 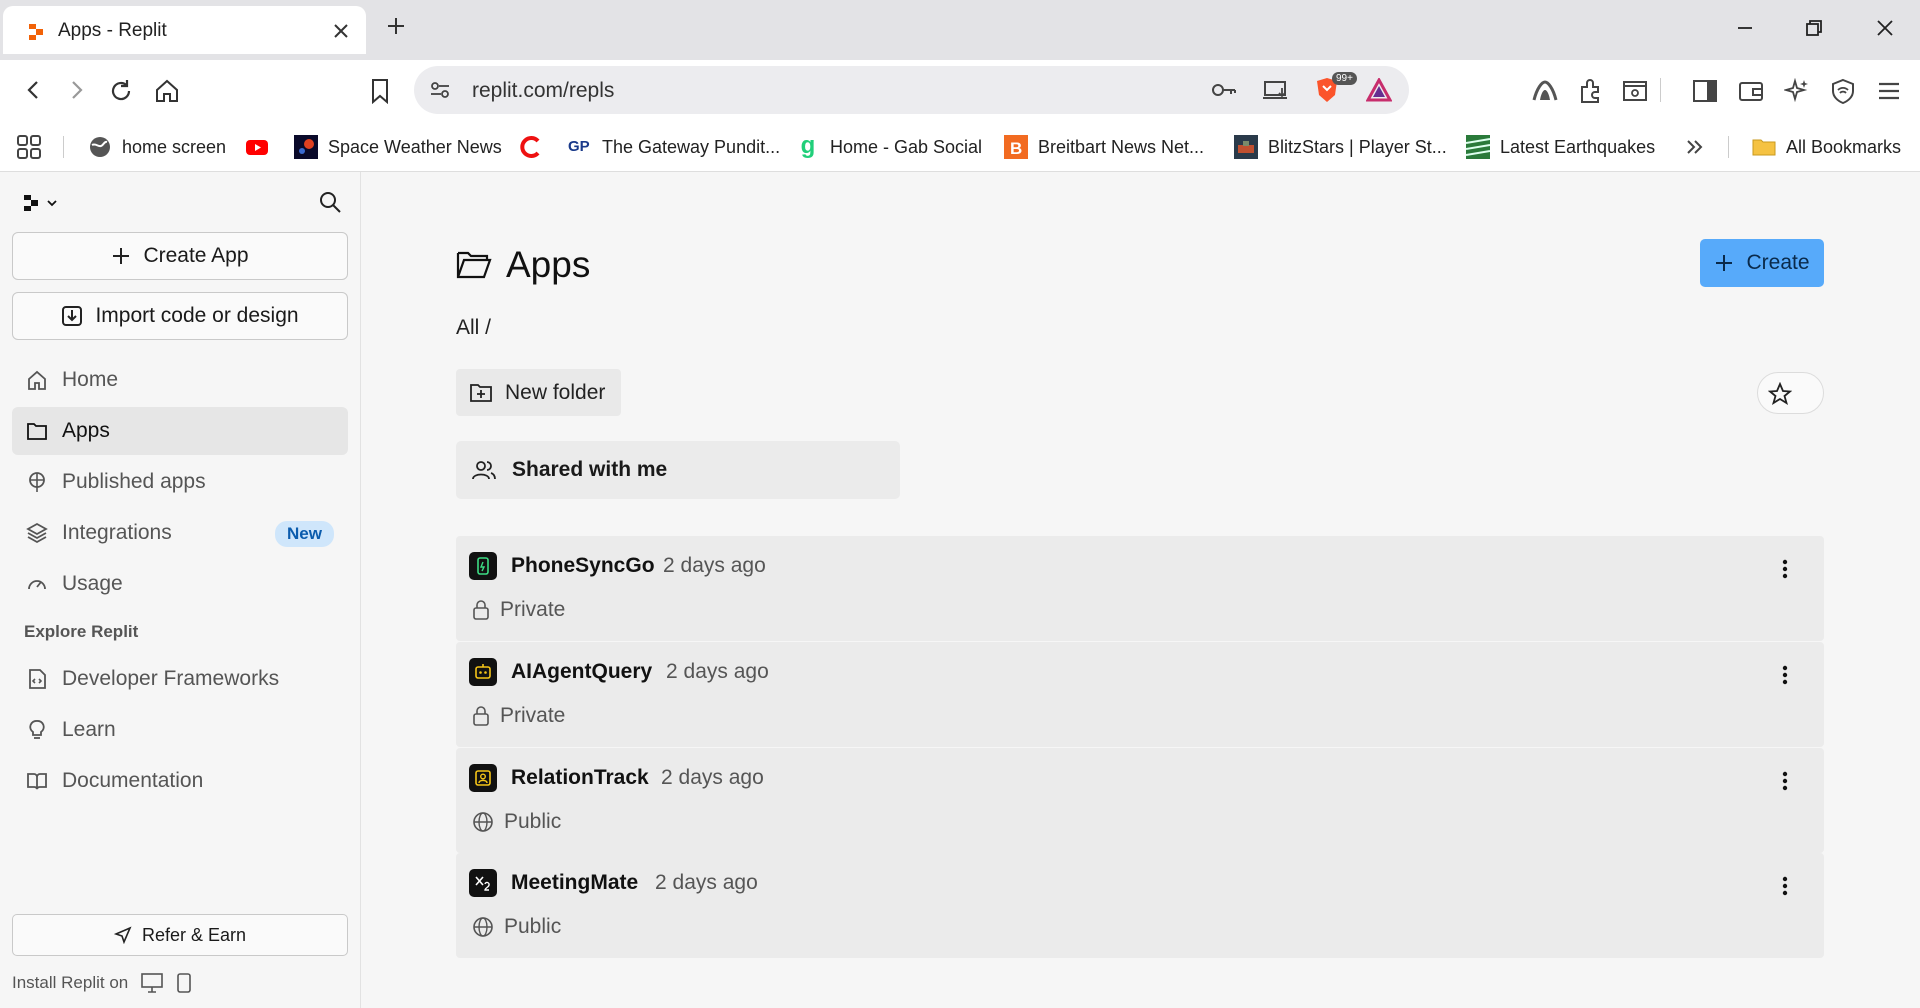 I want to click on forward-icon, so click(x=76, y=90).